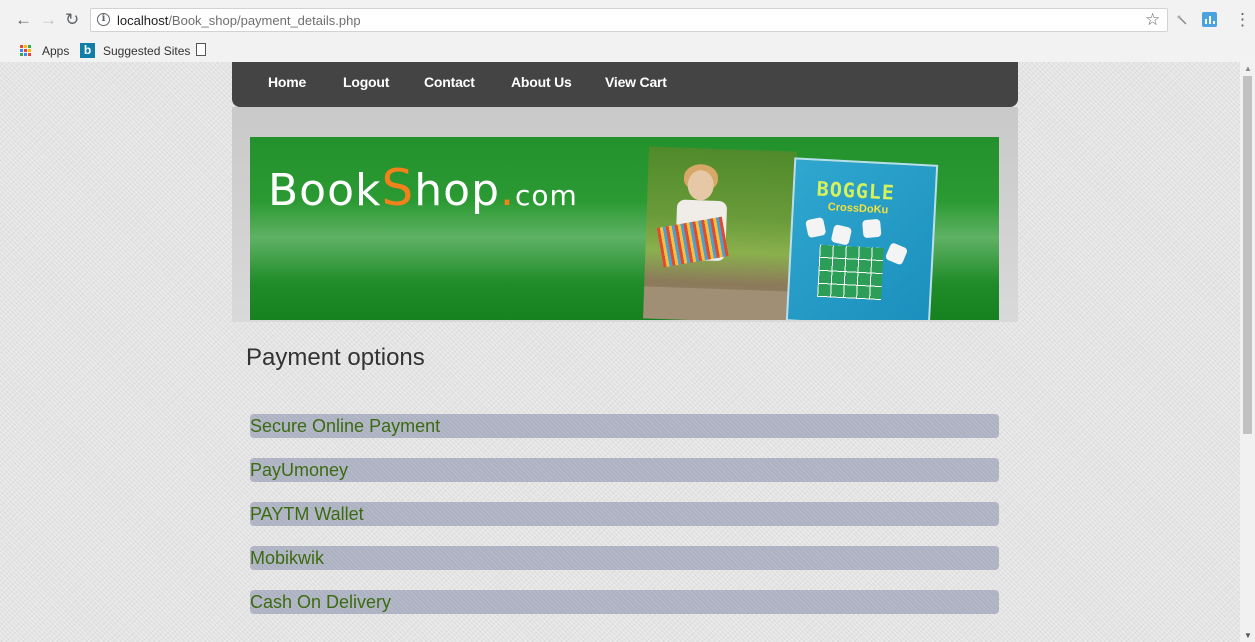 Image resolution: width=1255 pixels, height=642 pixels. Describe the element at coordinates (862, 238) in the screenshot. I see `boggle-game-box-image: BOGGLE CrossDoKu` at that location.